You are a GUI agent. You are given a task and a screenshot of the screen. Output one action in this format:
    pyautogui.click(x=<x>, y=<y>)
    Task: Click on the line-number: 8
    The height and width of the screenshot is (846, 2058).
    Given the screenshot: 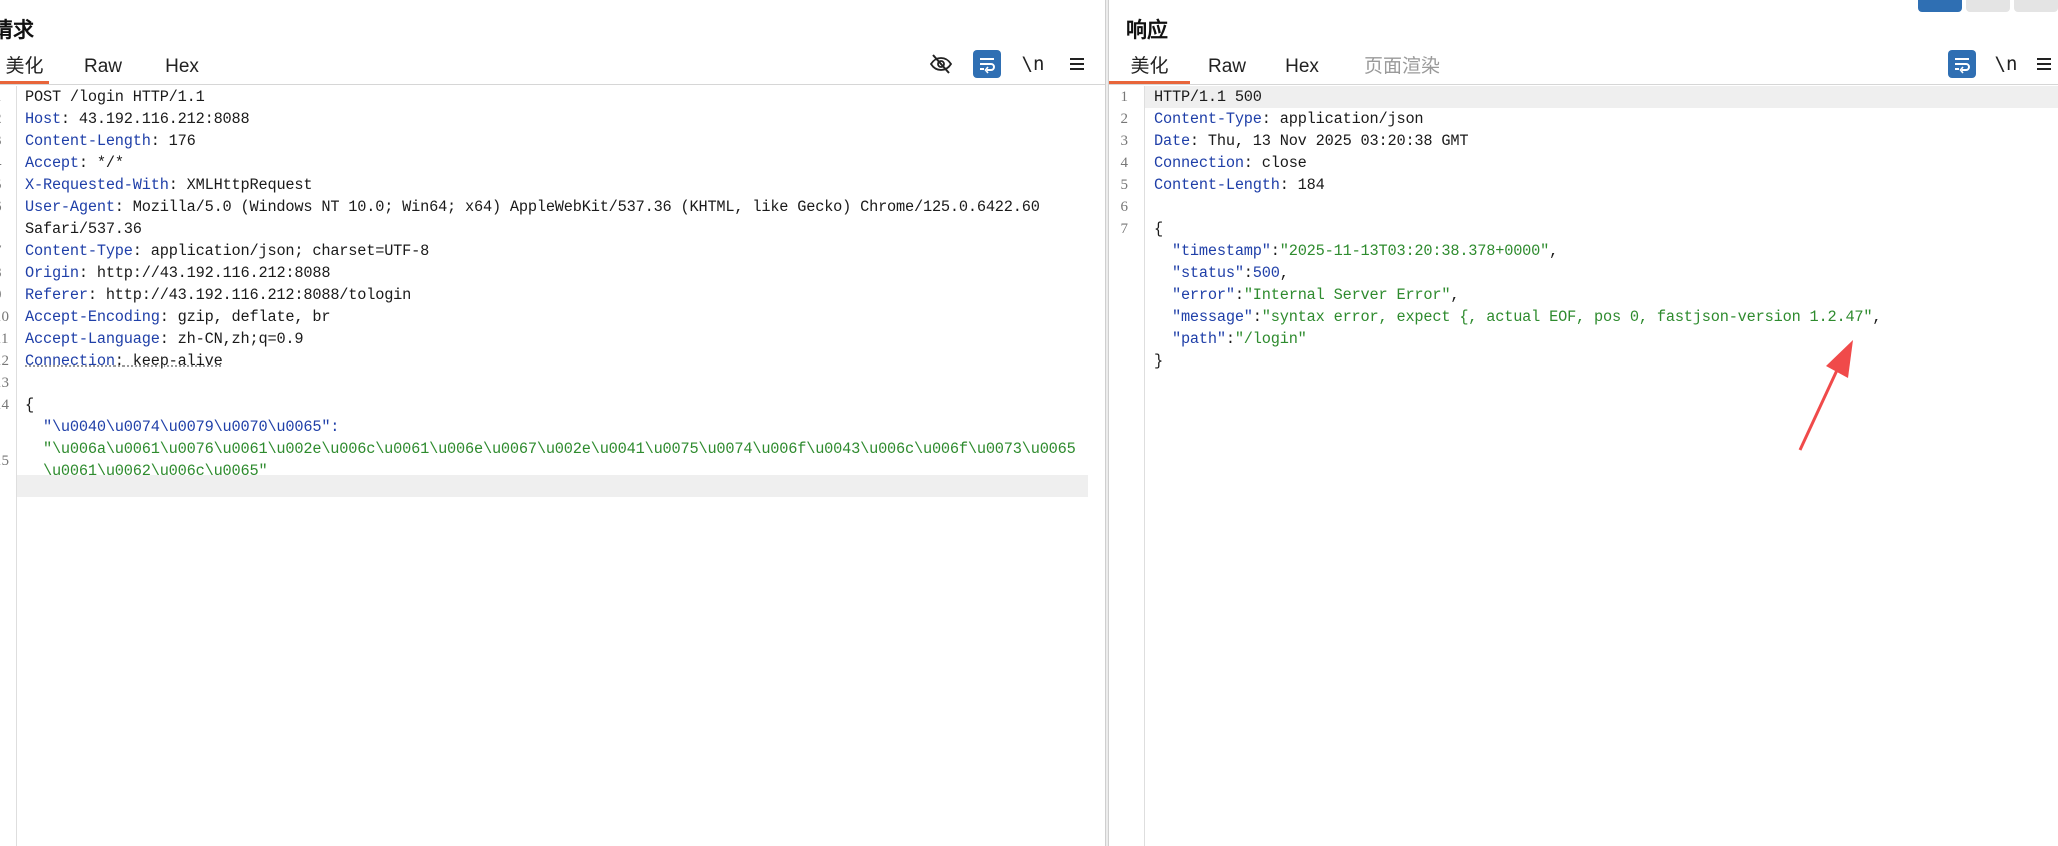 What is the action you would take?
    pyautogui.click(x=1, y=273)
    